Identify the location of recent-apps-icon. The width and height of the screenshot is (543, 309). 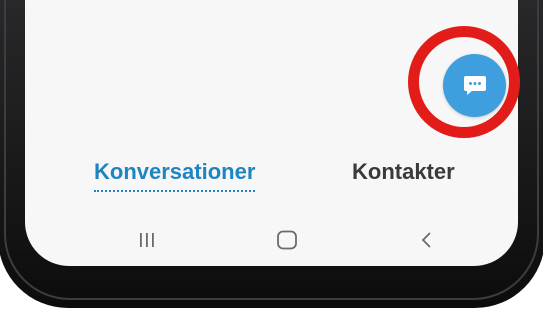
(147, 240).